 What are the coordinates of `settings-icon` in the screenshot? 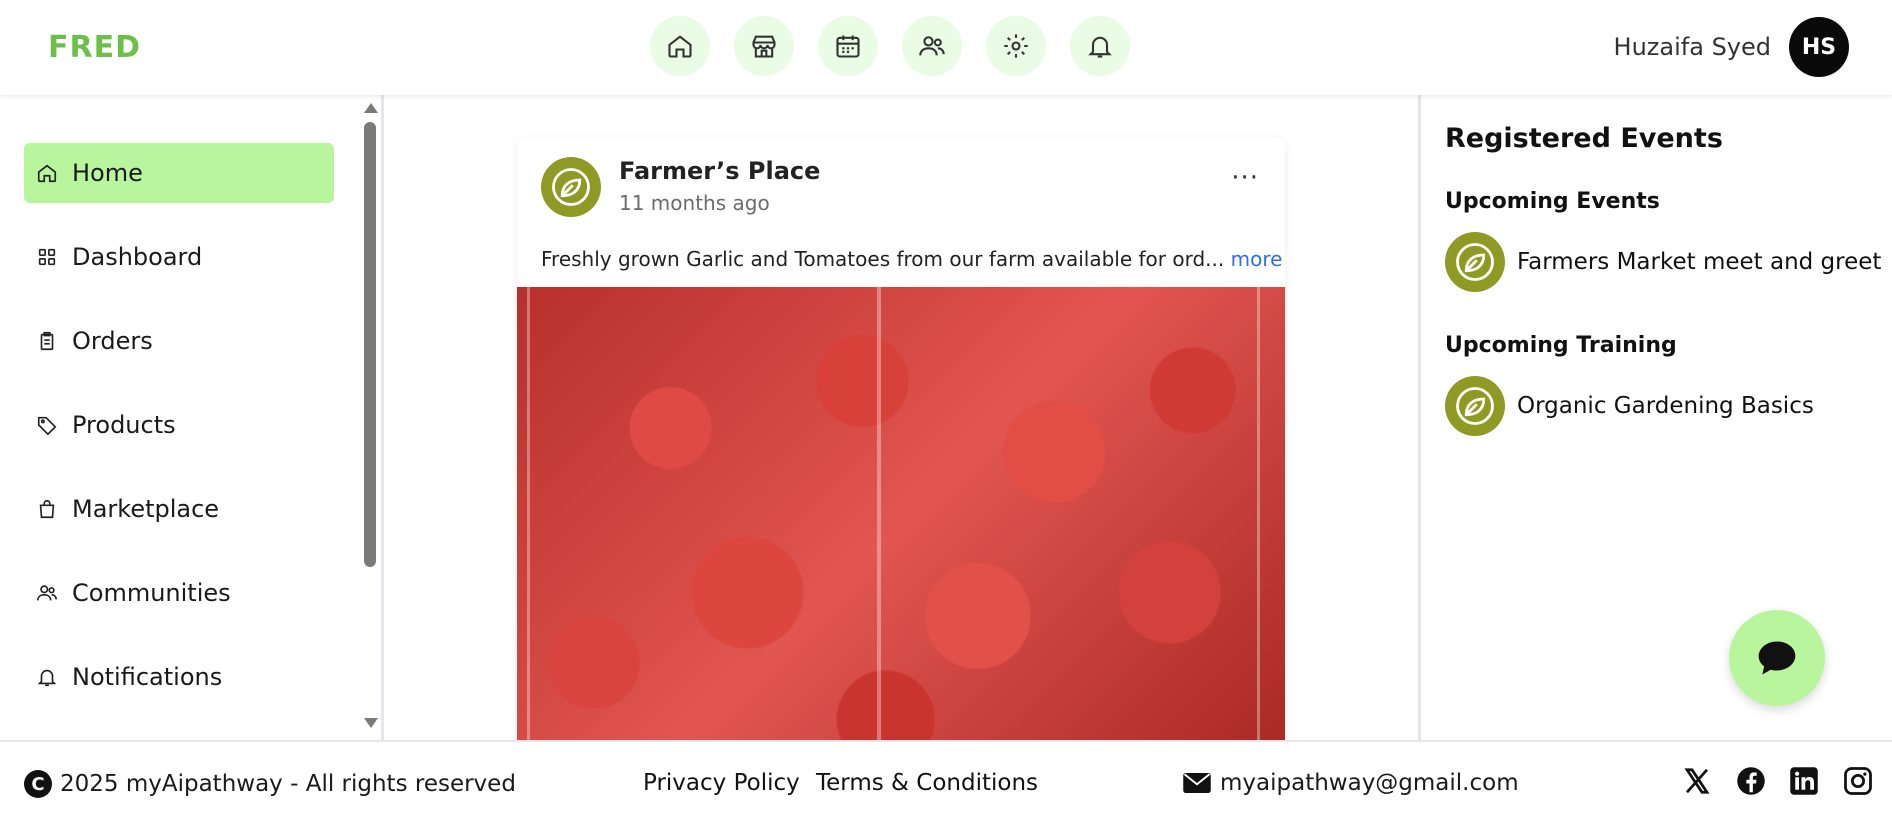 It's located at (1016, 46).